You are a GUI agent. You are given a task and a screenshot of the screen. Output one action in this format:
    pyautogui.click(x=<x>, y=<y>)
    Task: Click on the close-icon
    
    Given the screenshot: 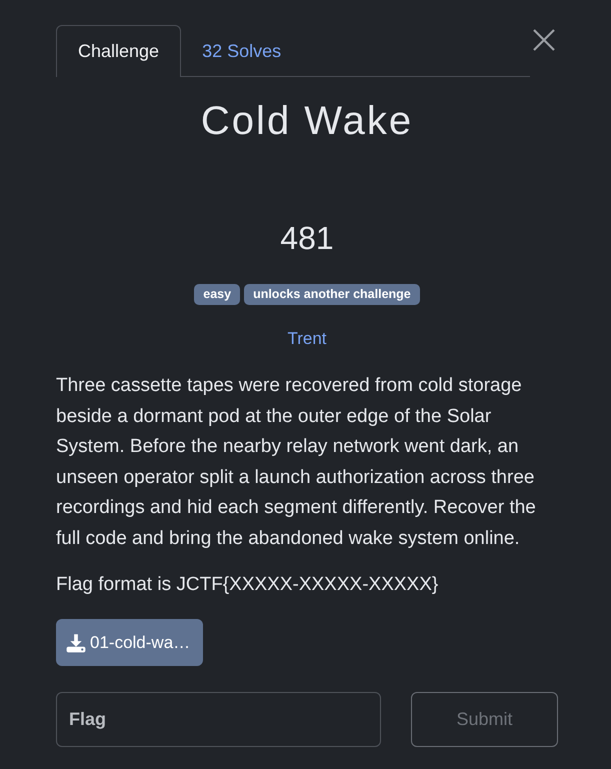 What is the action you would take?
    pyautogui.click(x=544, y=40)
    